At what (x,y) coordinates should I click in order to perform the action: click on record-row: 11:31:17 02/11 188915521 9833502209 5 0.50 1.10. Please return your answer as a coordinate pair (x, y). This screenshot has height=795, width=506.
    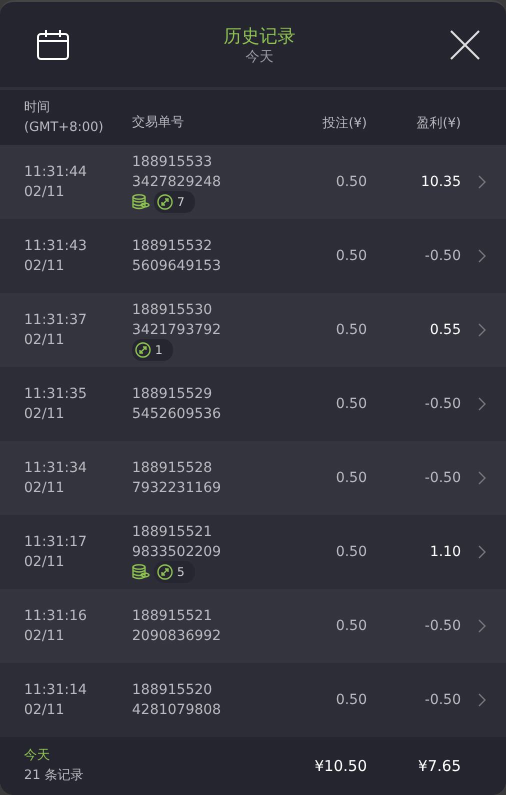
    Looking at the image, I should click on (253, 552).